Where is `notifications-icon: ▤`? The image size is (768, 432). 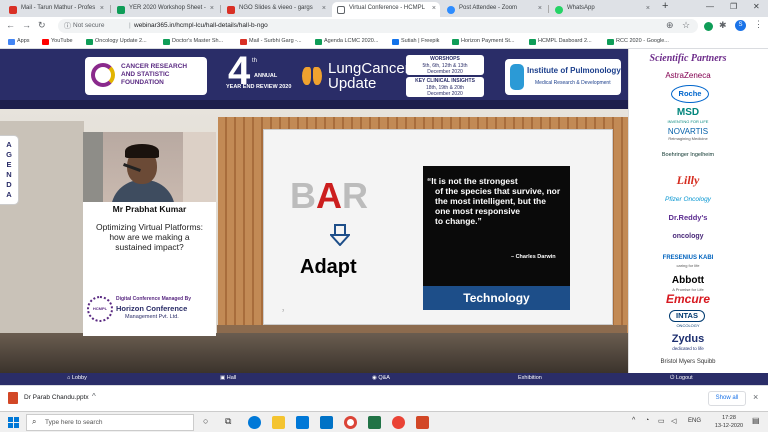
notifications-icon: ▤ is located at coordinates (756, 420).